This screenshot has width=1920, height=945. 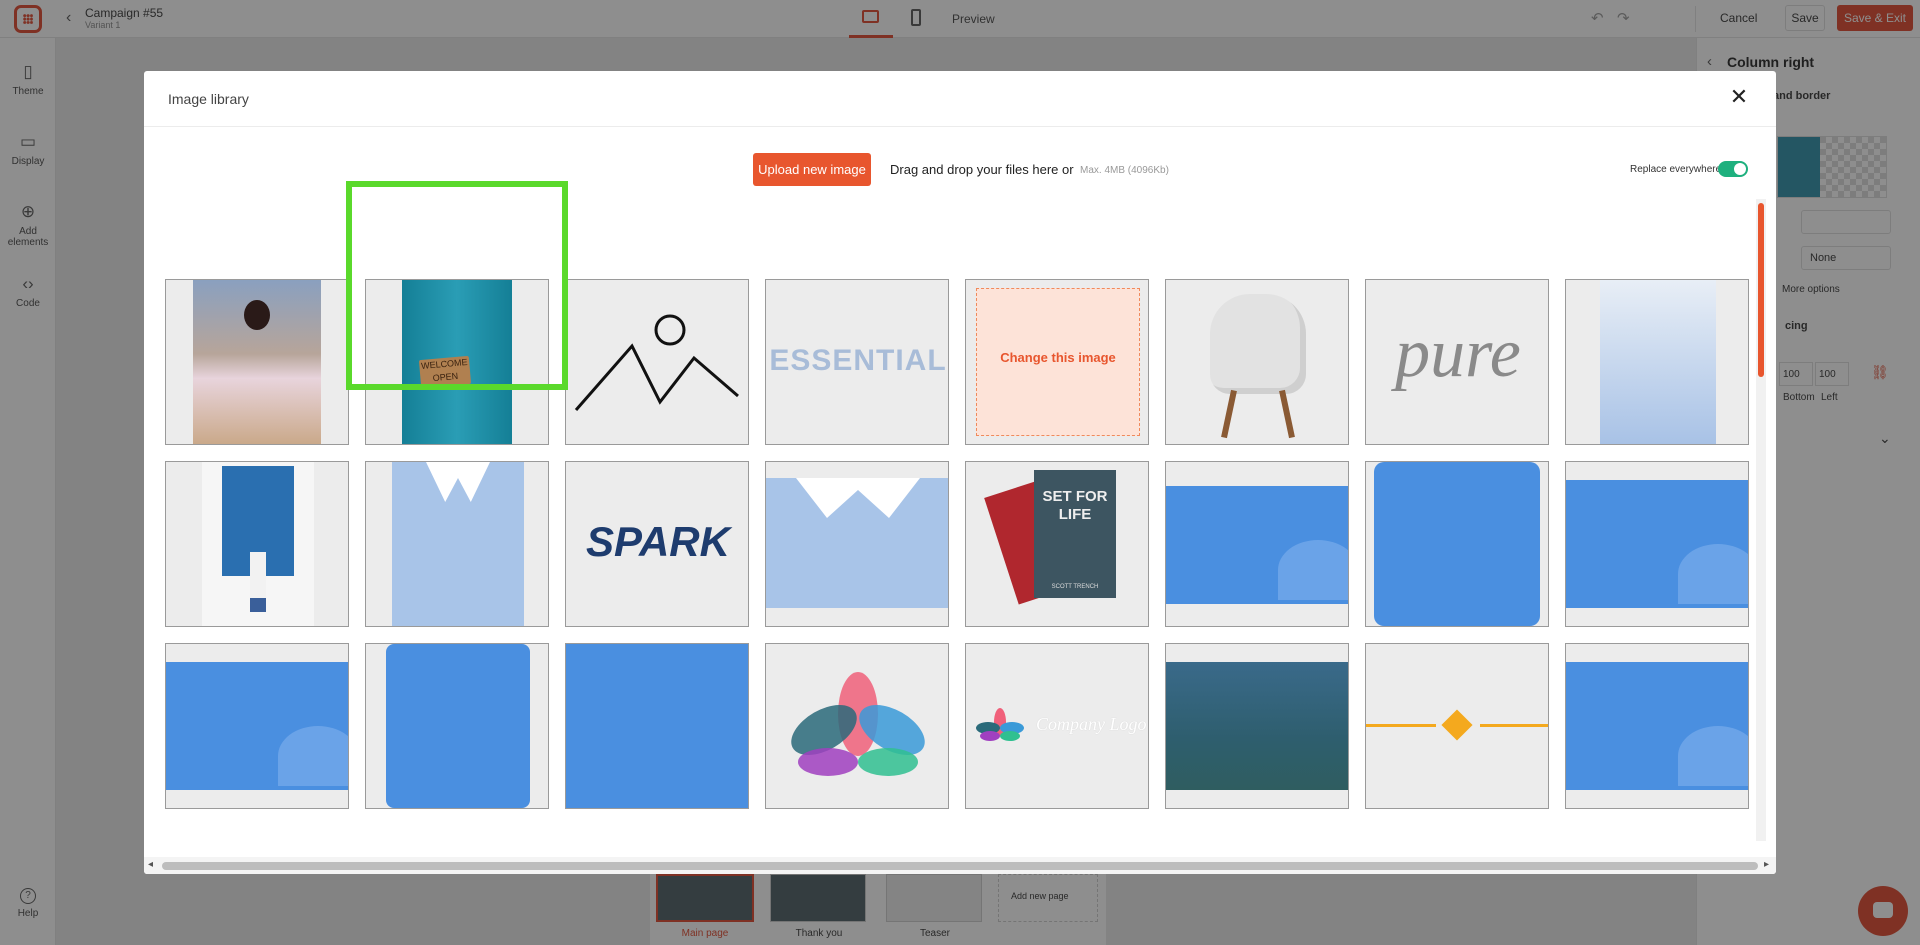 I want to click on image-tile-blue-full, so click(x=657, y=726).